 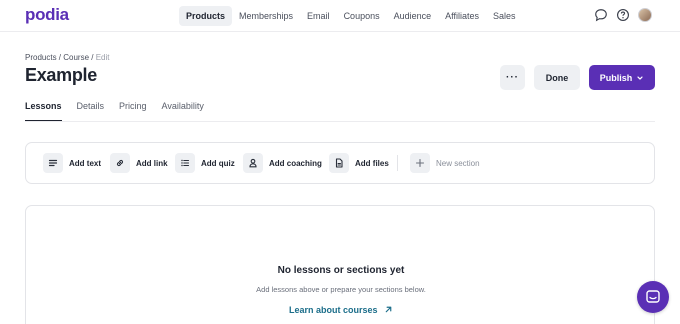 What do you see at coordinates (53, 163) in the screenshot?
I see `text-lines-icon` at bounding box center [53, 163].